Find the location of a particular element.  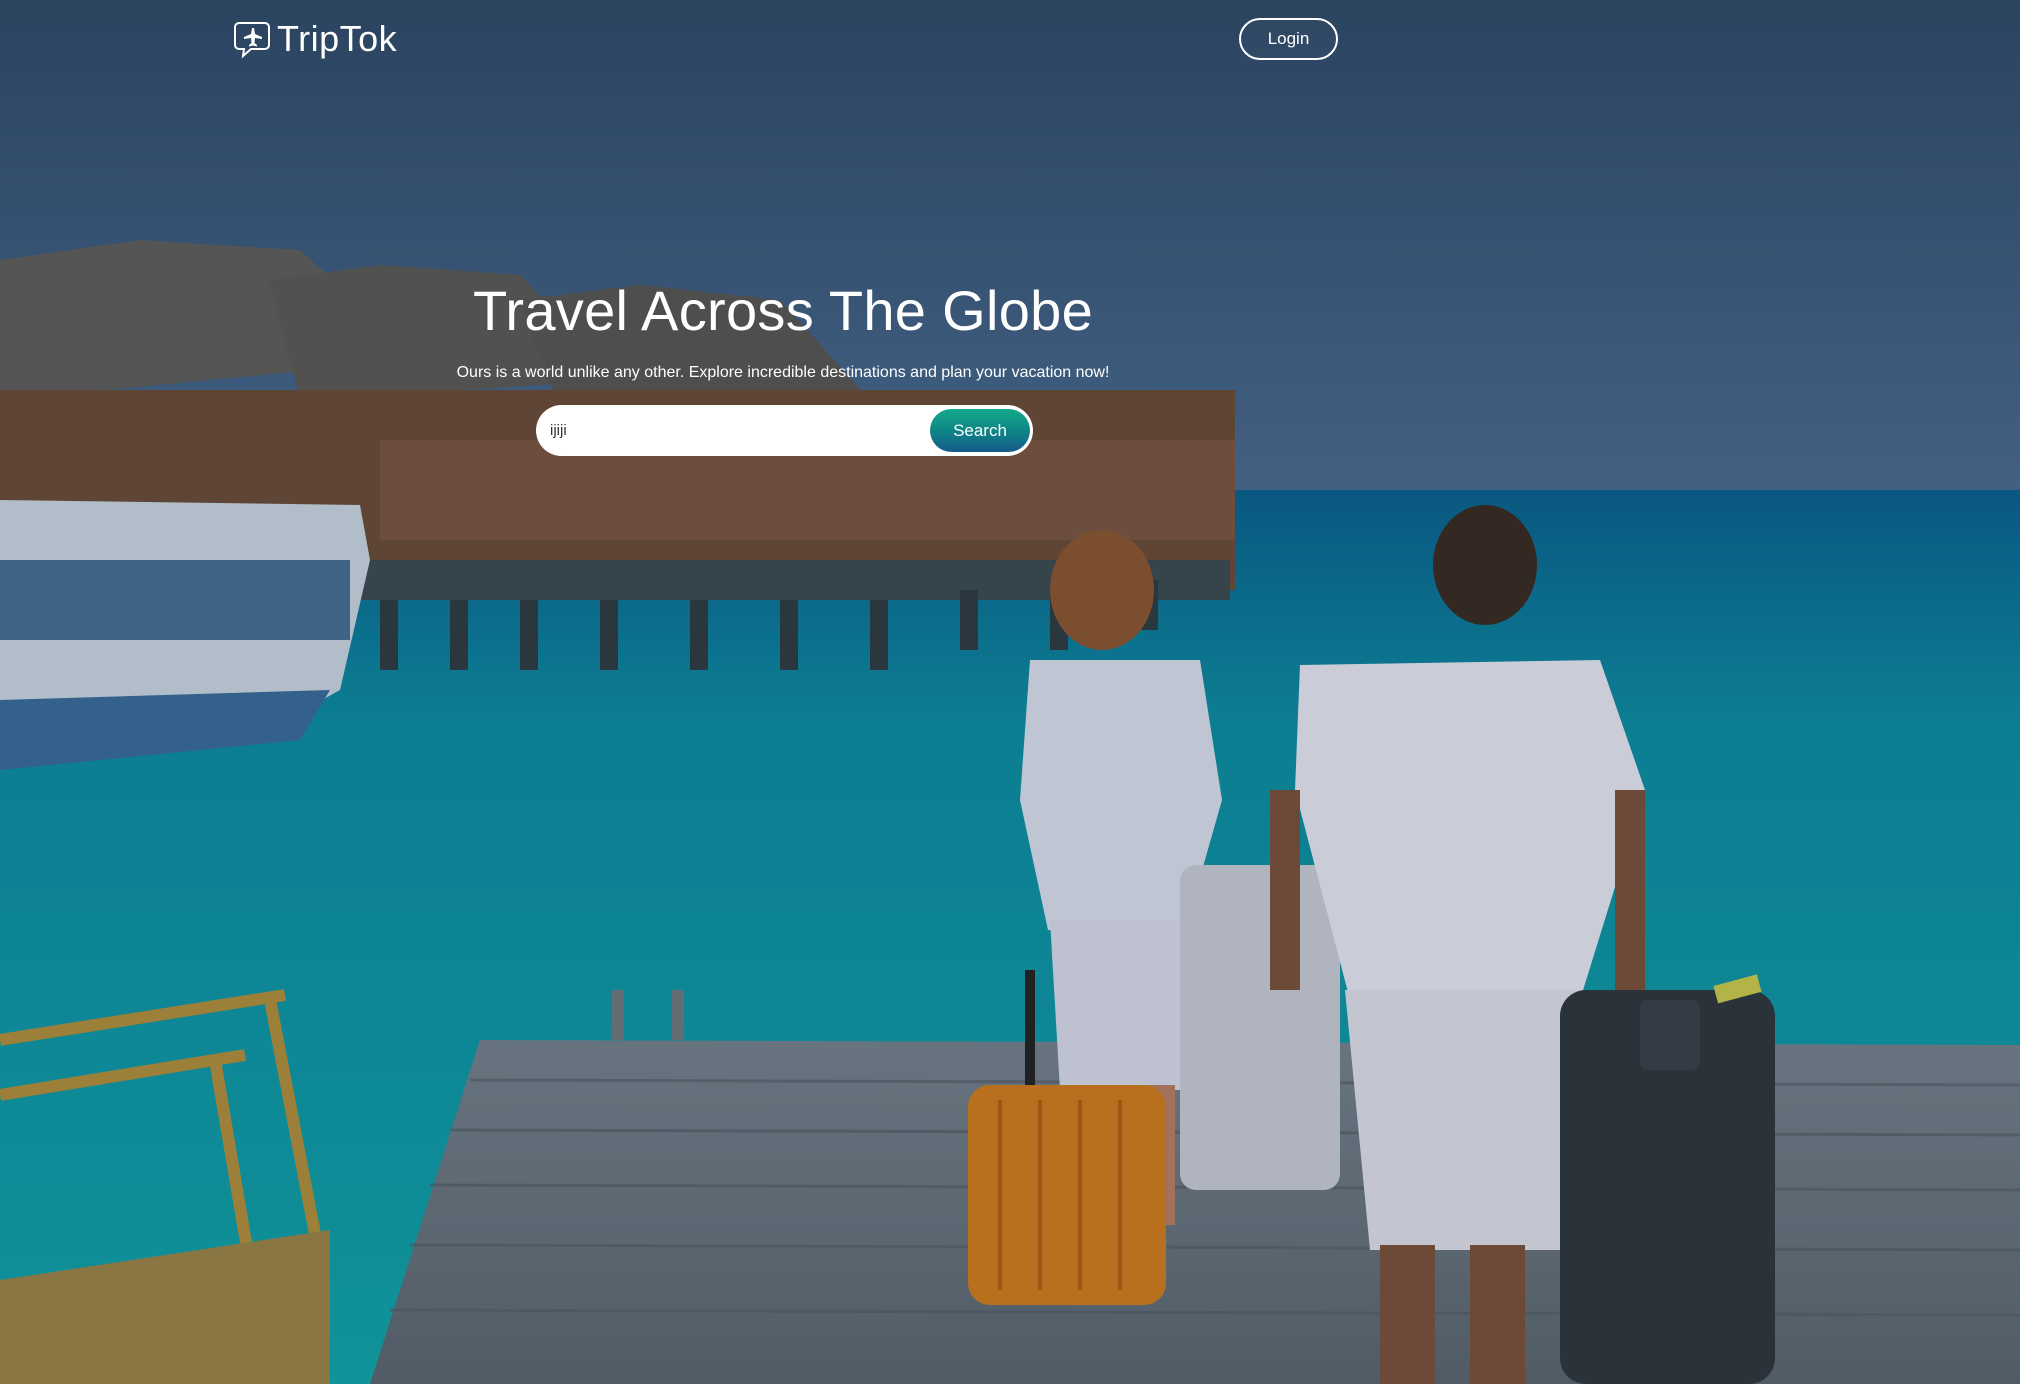

brand-logo: TripTok is located at coordinates (315, 39).